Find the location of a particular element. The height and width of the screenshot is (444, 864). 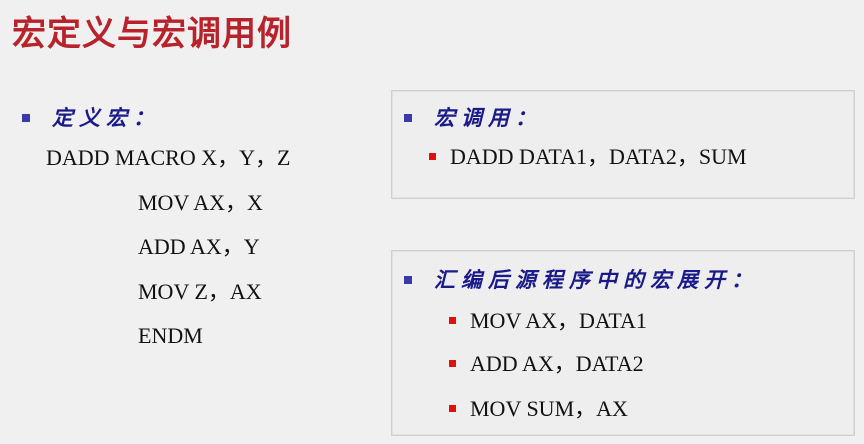

expansion-item: MOV SUM，AX is located at coordinates (538, 409).